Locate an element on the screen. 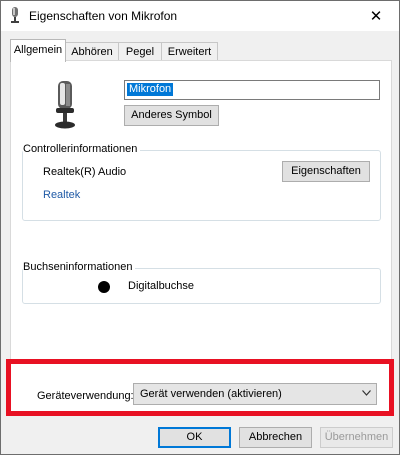 The width and height of the screenshot is (400, 455). device-name-input: Mikrofon is located at coordinates (252, 90).